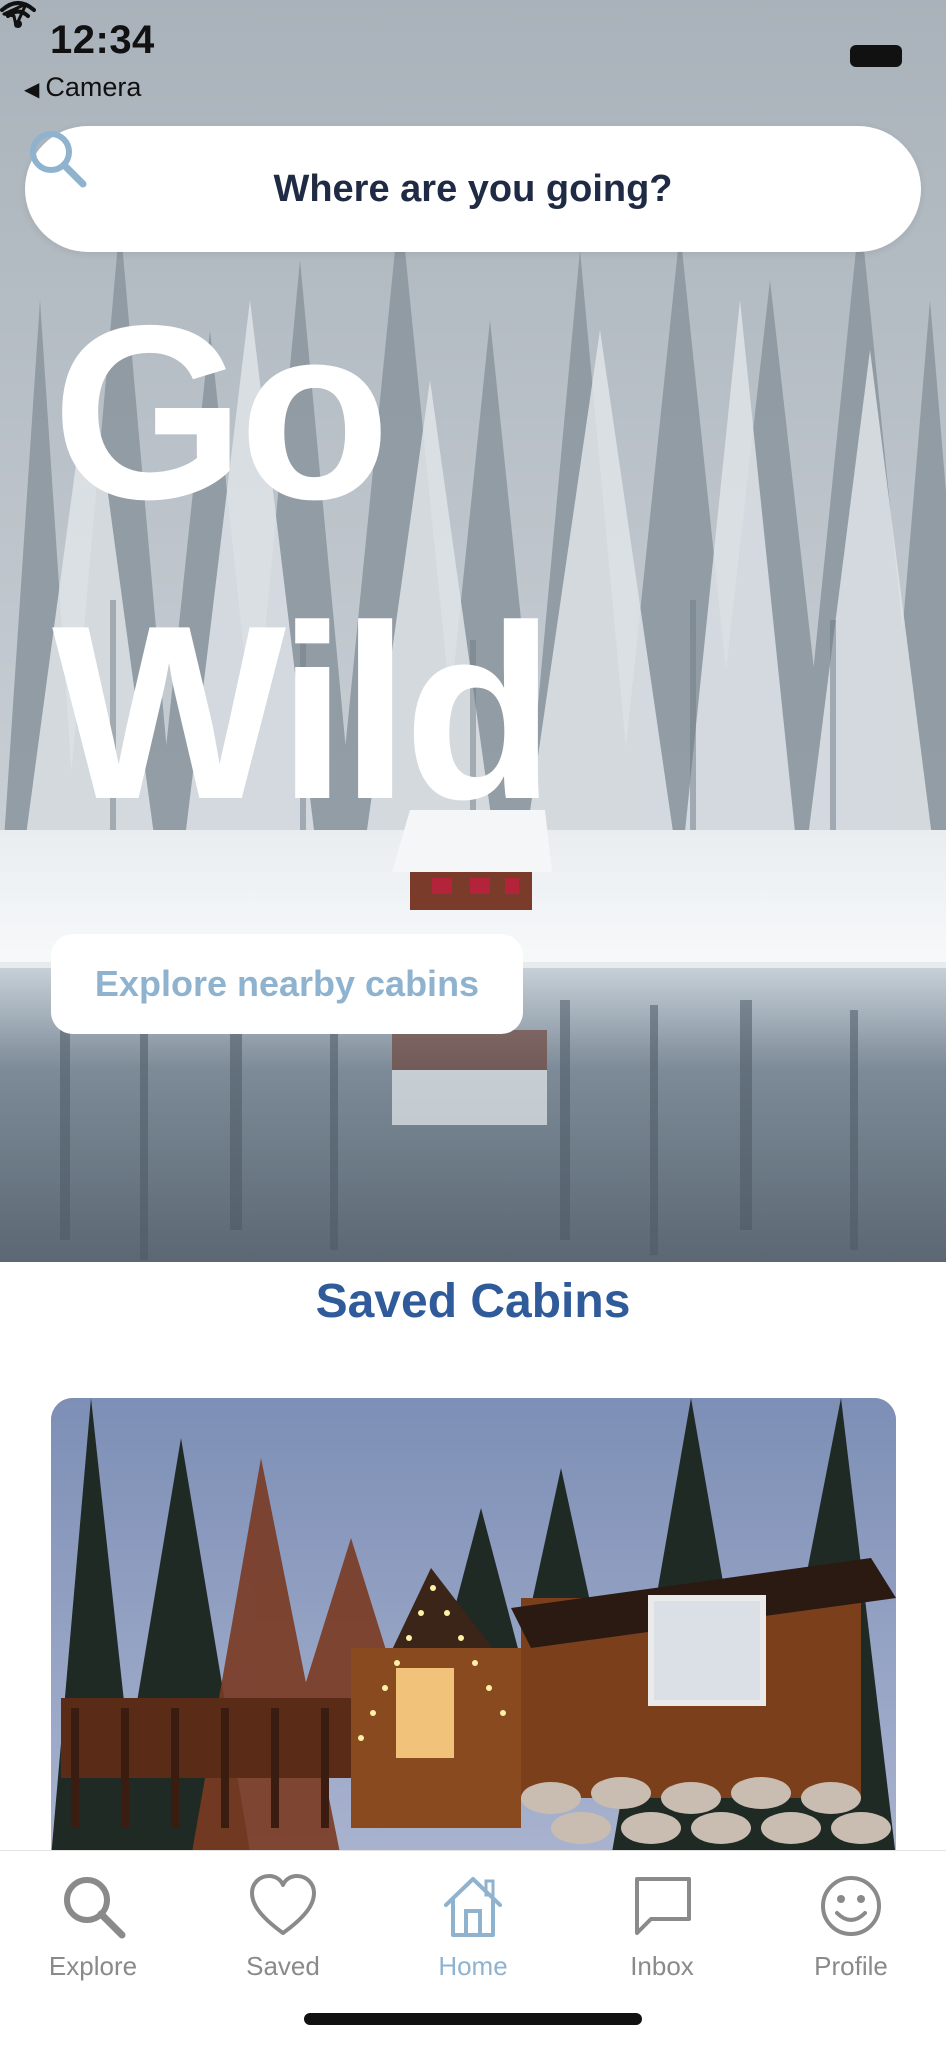 The image size is (946, 2048). What do you see at coordinates (473, 1966) in the screenshot?
I see `tab-home-label: Home` at bounding box center [473, 1966].